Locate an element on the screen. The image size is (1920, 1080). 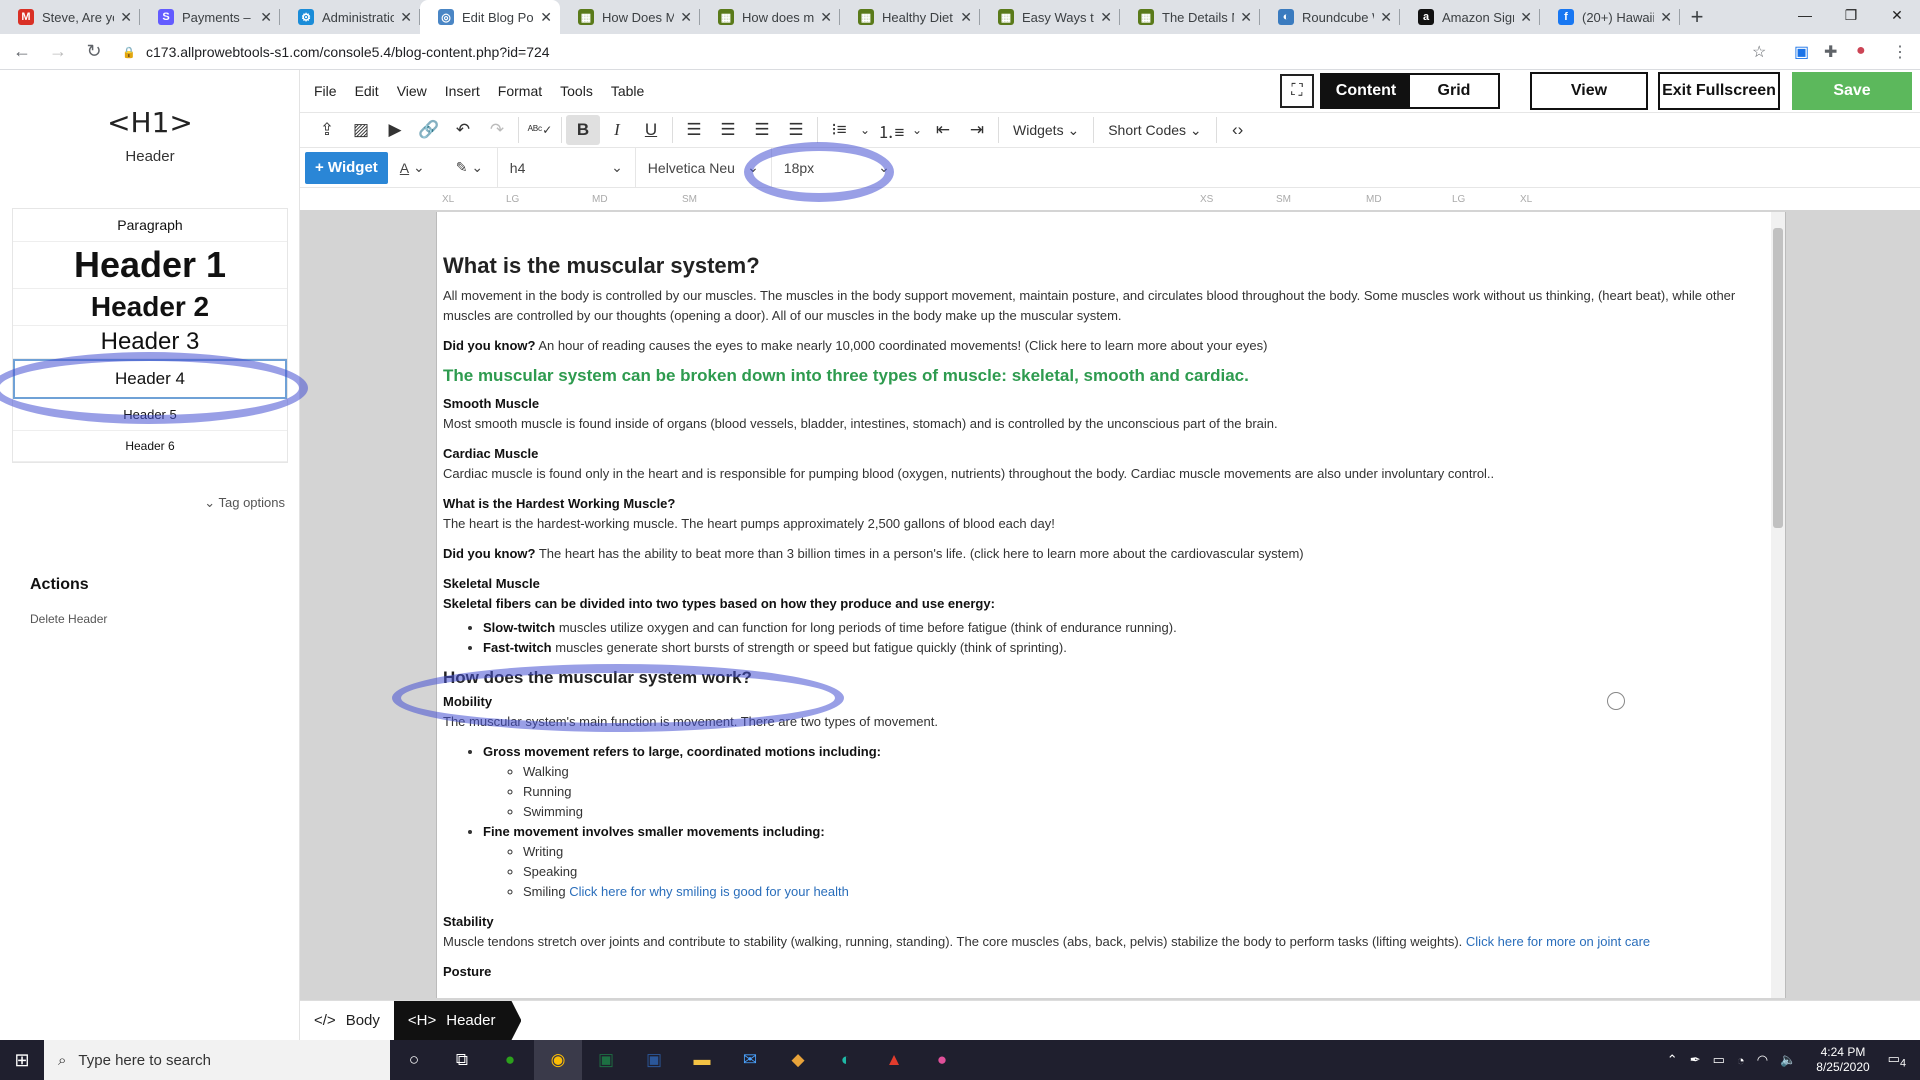
bold-icon: B is located at coordinates (583, 130).